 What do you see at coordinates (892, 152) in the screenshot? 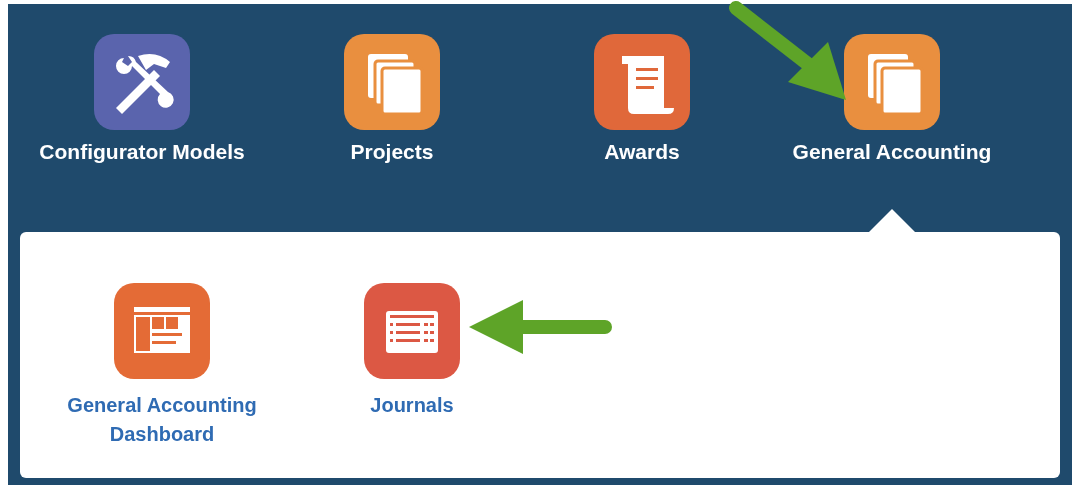
I see `app-label: General Accounting` at bounding box center [892, 152].